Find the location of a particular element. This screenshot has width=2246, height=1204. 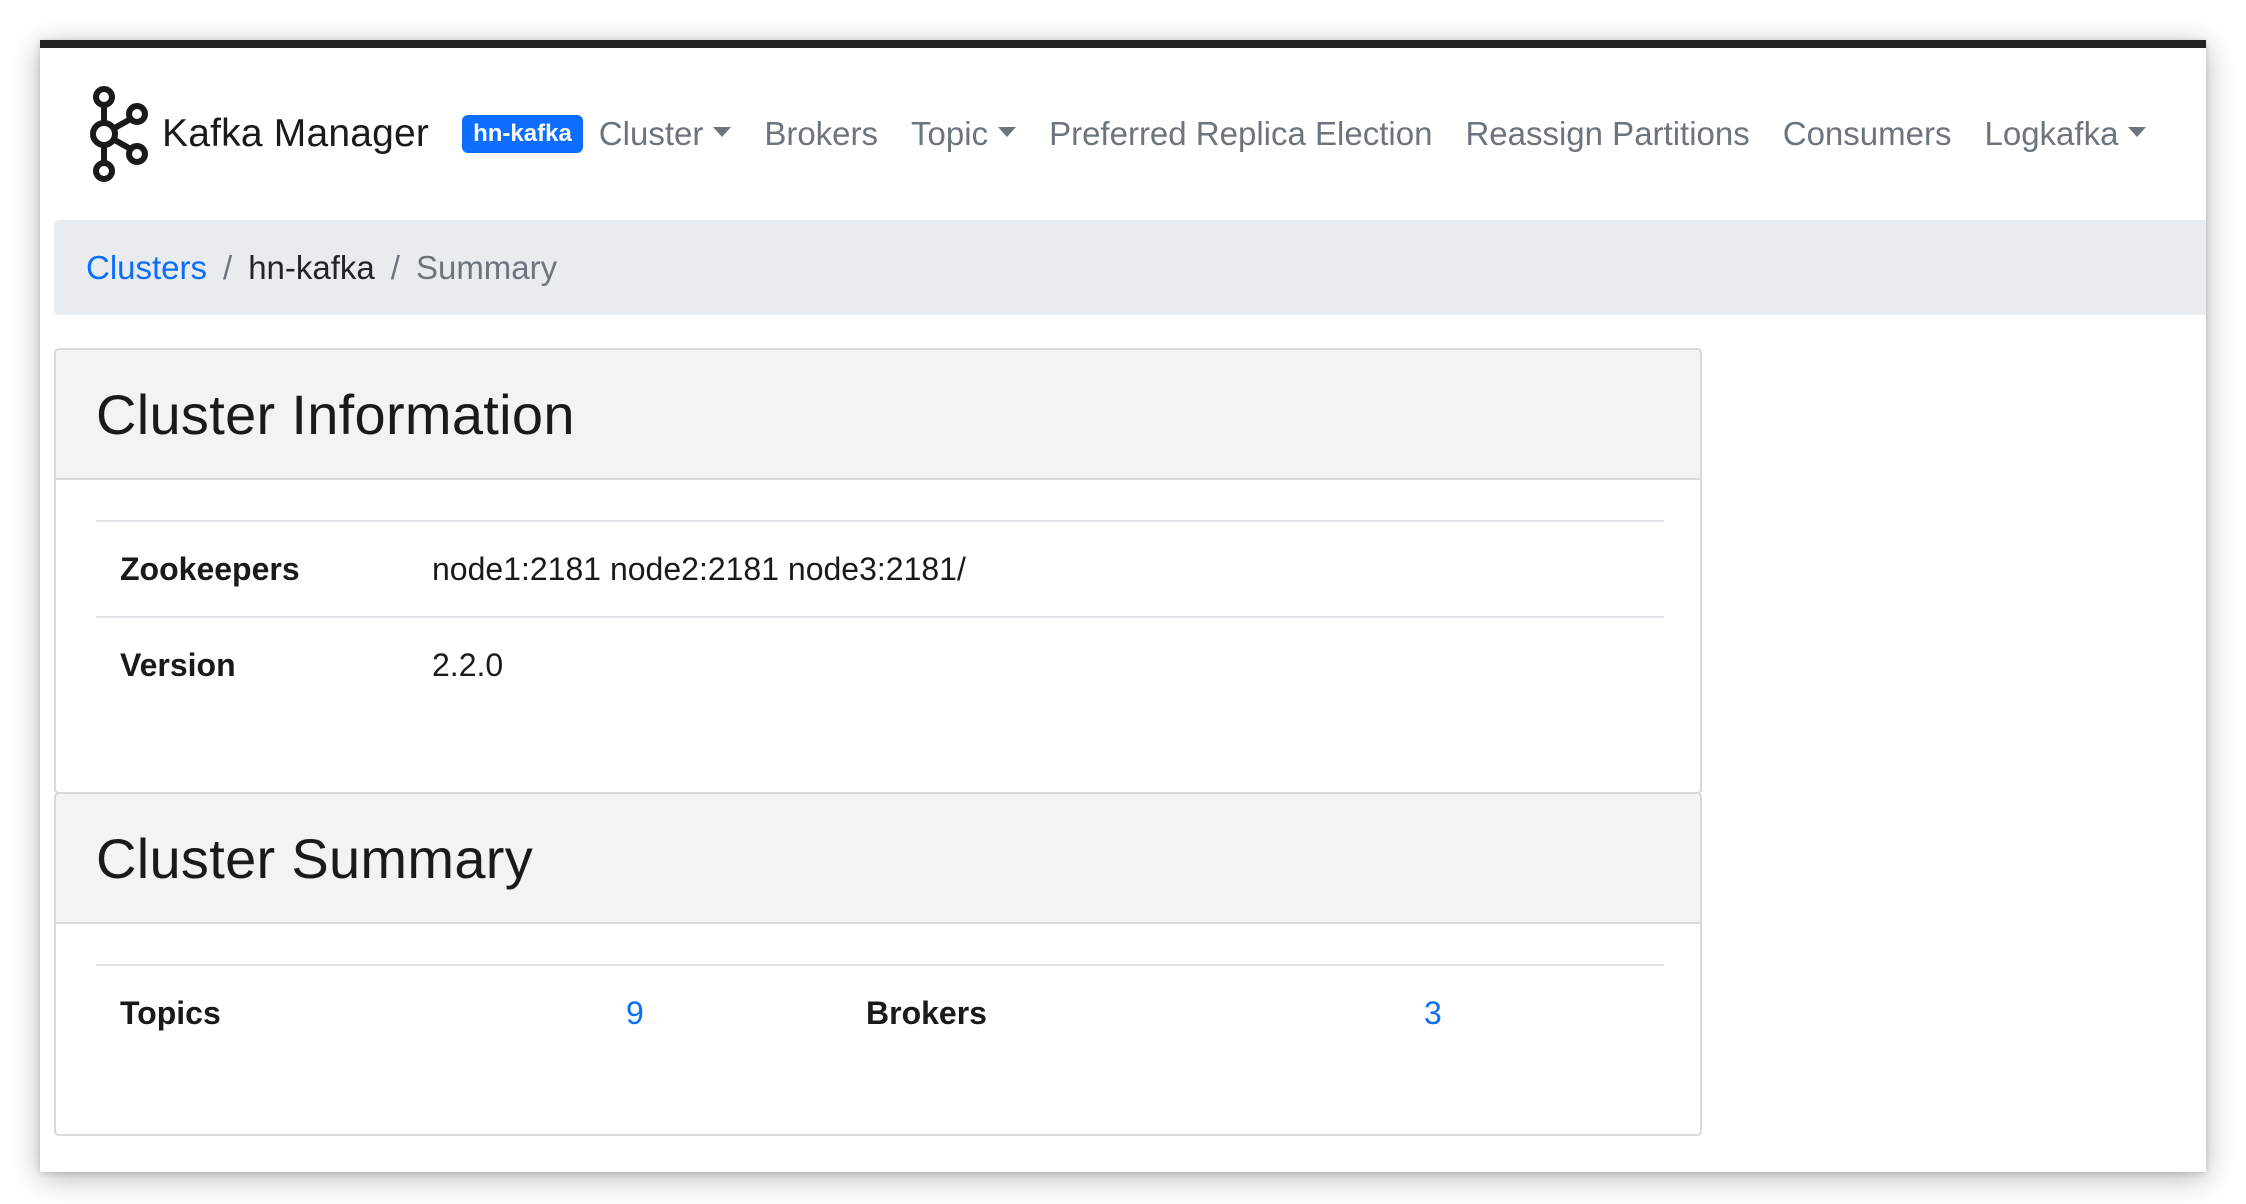

nav-logkafka-dropdown: Logkafka is located at coordinates (2065, 134).